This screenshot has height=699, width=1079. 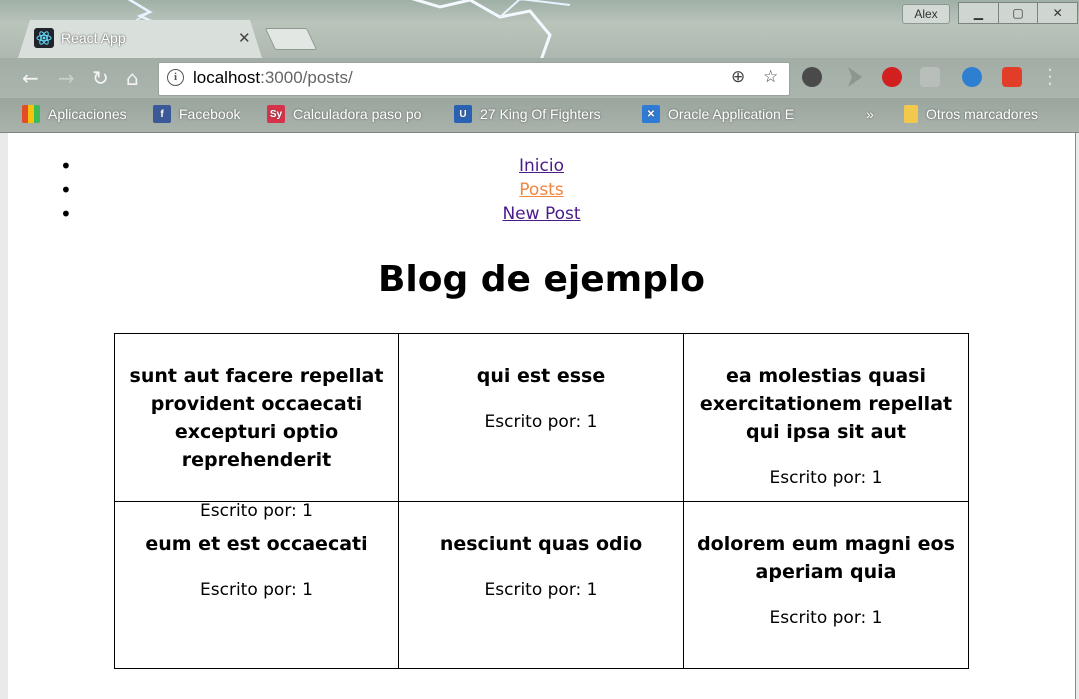 What do you see at coordinates (175, 77) in the screenshot?
I see `site-info-icon: i` at bounding box center [175, 77].